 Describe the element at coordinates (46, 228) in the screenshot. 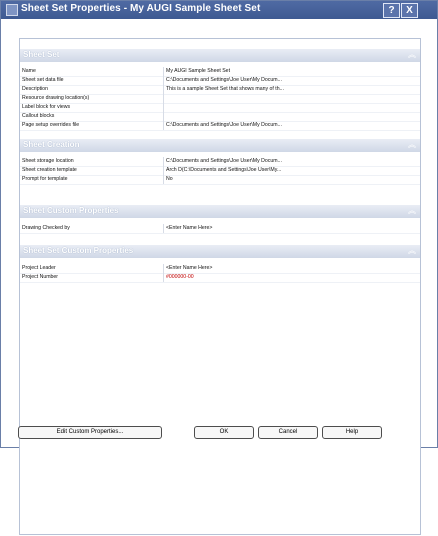

I see `property-name: Drawing Checked by` at that location.